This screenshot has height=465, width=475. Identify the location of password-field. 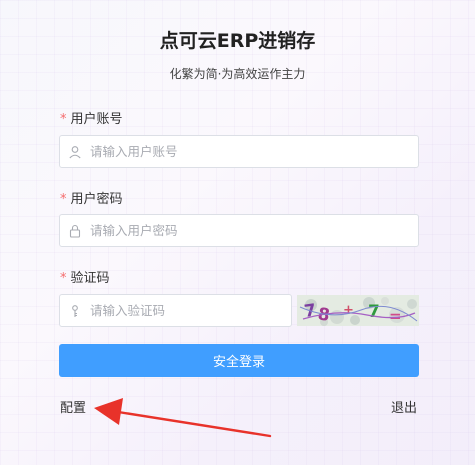
(239, 230).